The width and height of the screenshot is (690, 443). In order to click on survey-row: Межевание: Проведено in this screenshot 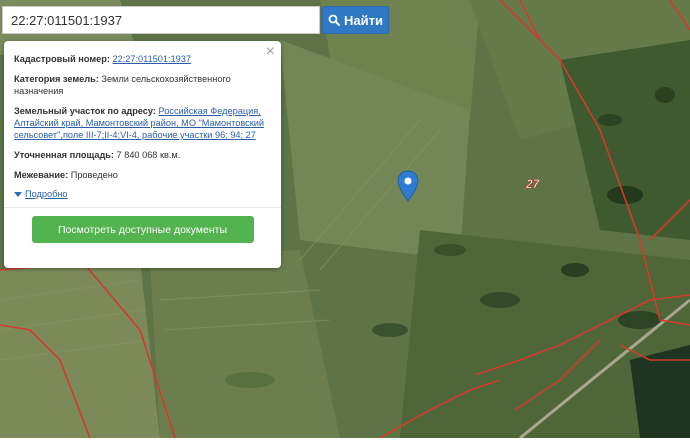, I will do `click(142, 175)`.